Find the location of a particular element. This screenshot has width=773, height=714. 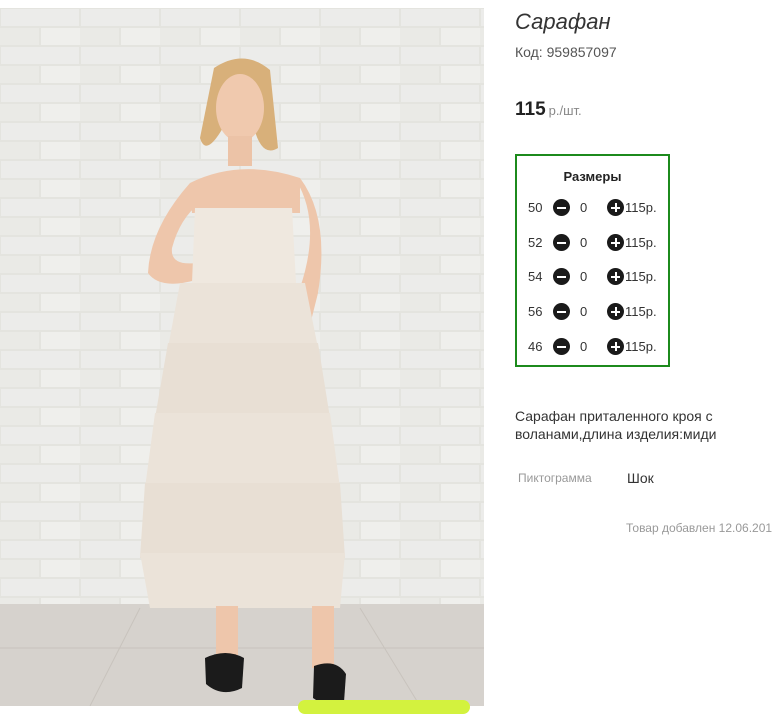

size-row: 52 0 115р. is located at coordinates (597, 243).